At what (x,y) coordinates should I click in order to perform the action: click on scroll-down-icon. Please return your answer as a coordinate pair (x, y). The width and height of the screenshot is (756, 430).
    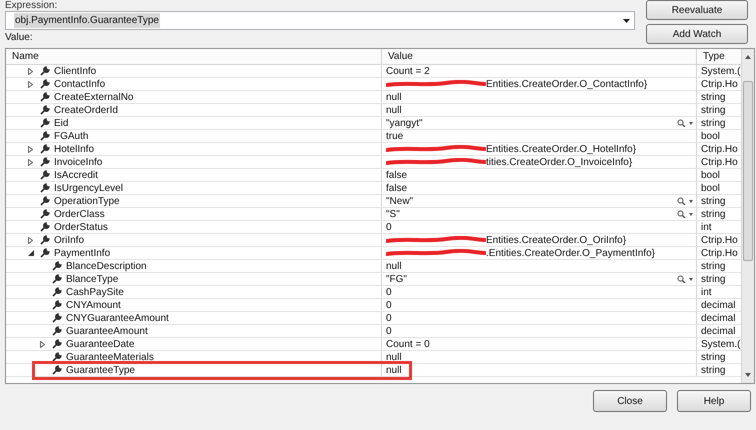
    Looking at the image, I should click on (748, 375).